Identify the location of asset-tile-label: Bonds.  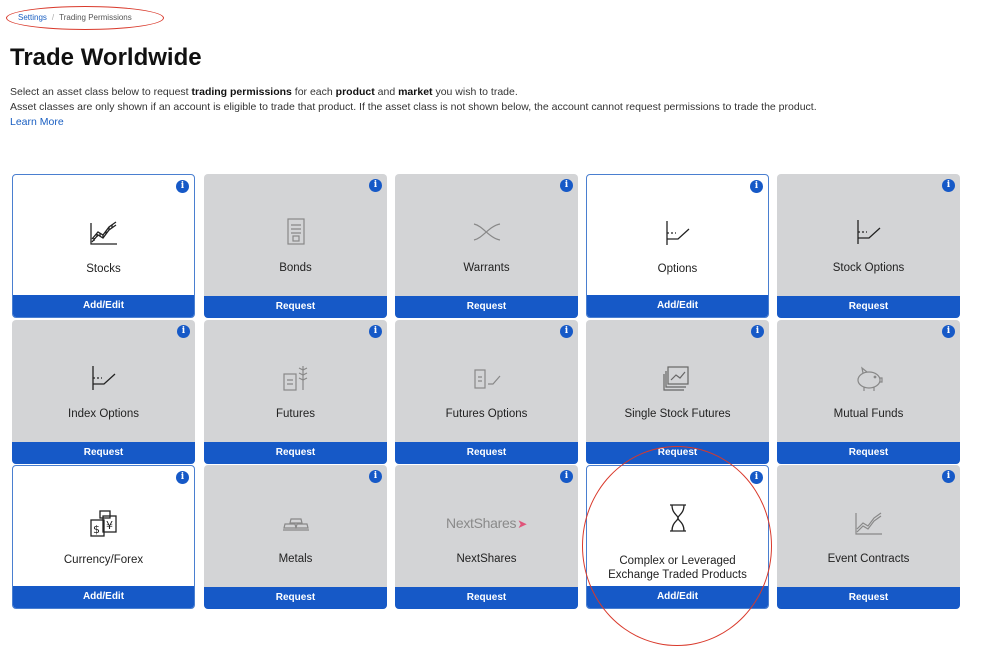
(295, 268).